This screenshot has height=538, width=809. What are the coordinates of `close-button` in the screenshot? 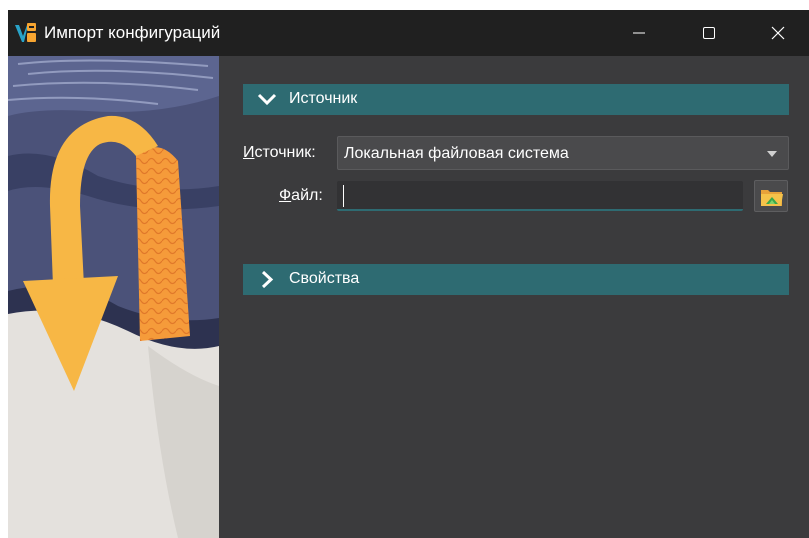 It's located at (776, 33).